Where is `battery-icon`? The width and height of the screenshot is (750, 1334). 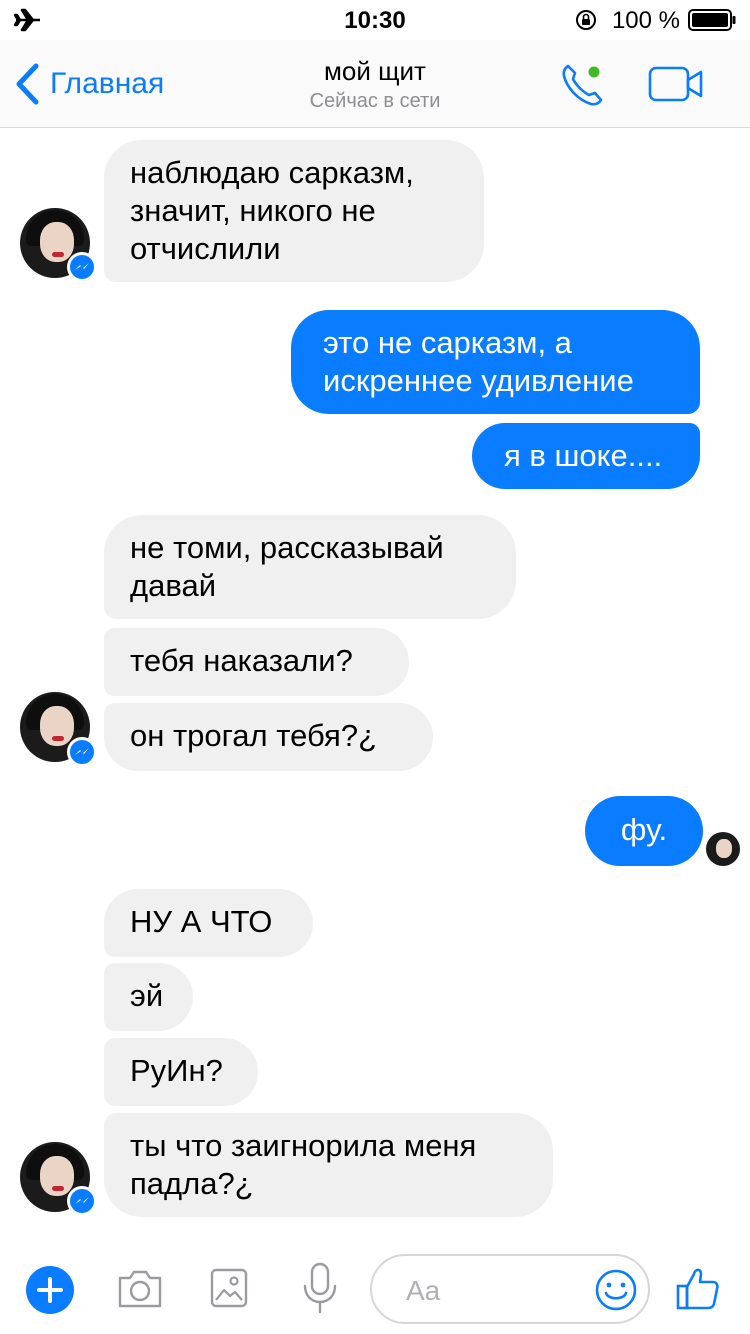 battery-icon is located at coordinates (712, 20).